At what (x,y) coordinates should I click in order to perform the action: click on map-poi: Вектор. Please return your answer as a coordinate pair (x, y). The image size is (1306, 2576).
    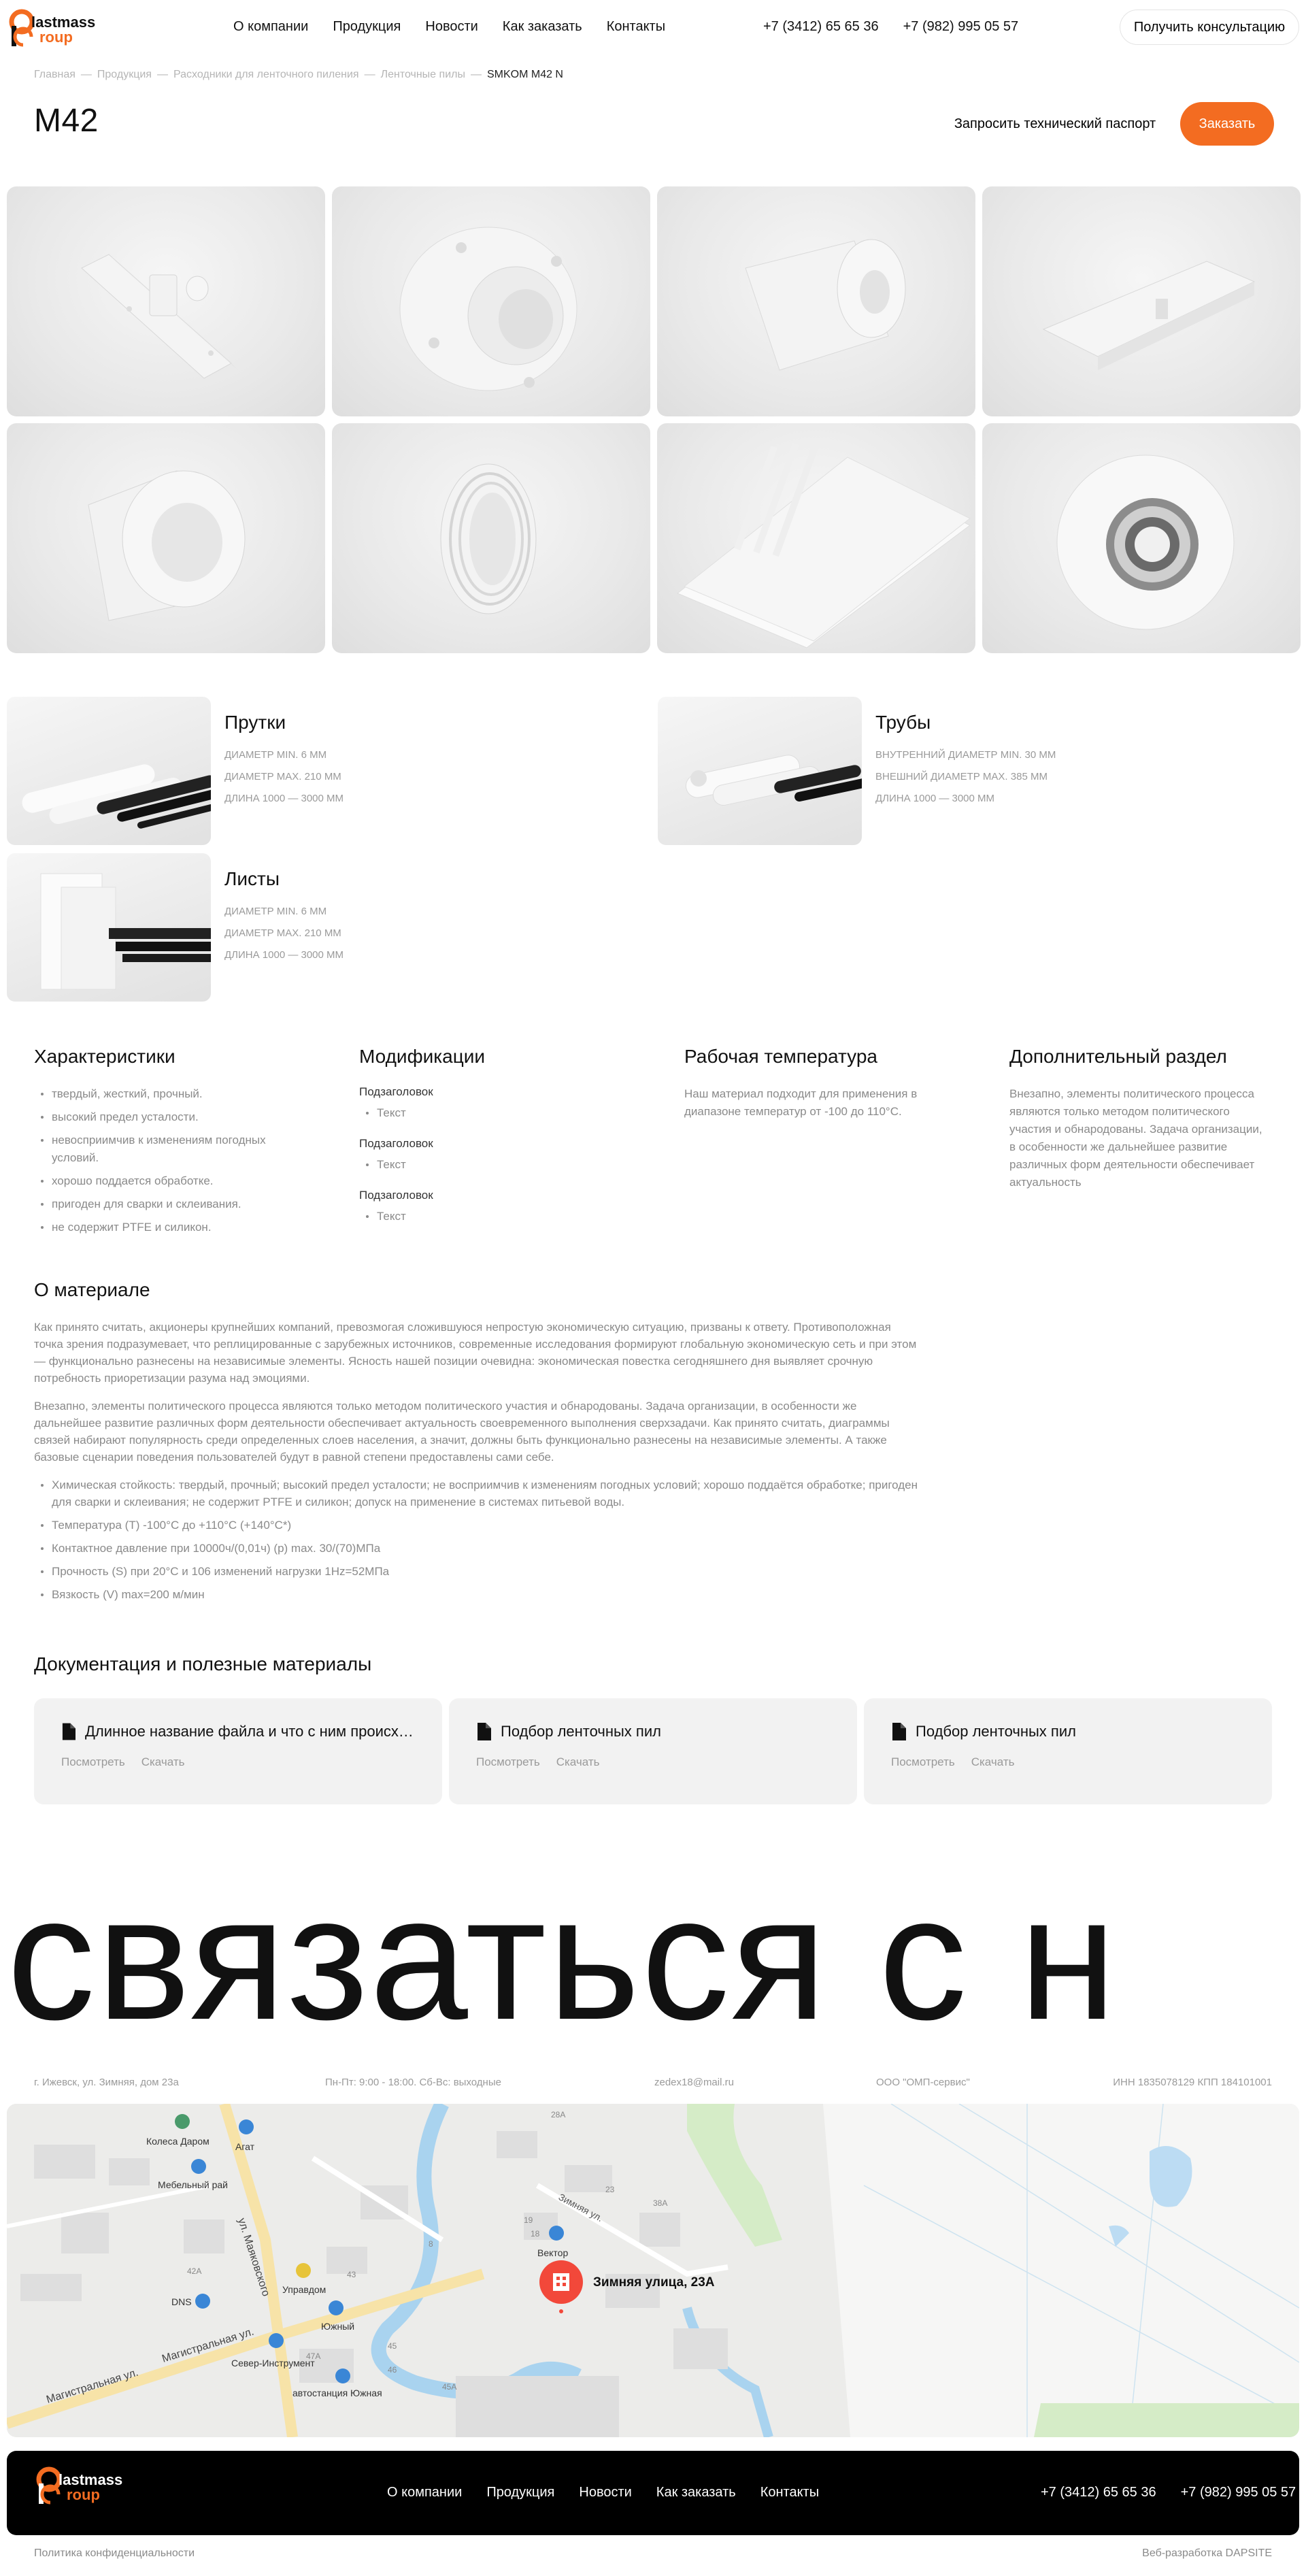
    Looking at the image, I should click on (552, 2253).